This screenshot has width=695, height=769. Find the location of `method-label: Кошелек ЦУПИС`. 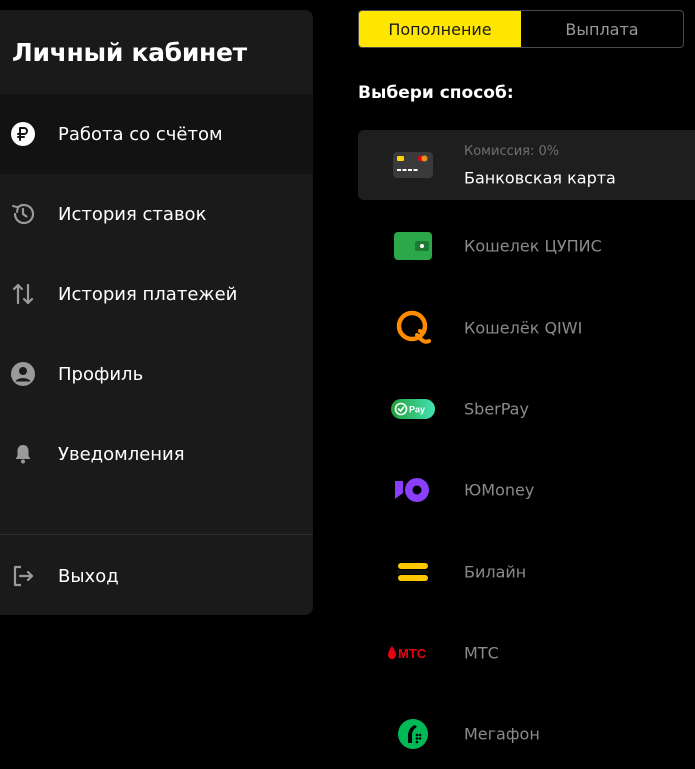

method-label: Кошелек ЦУПИС is located at coordinates (533, 246).